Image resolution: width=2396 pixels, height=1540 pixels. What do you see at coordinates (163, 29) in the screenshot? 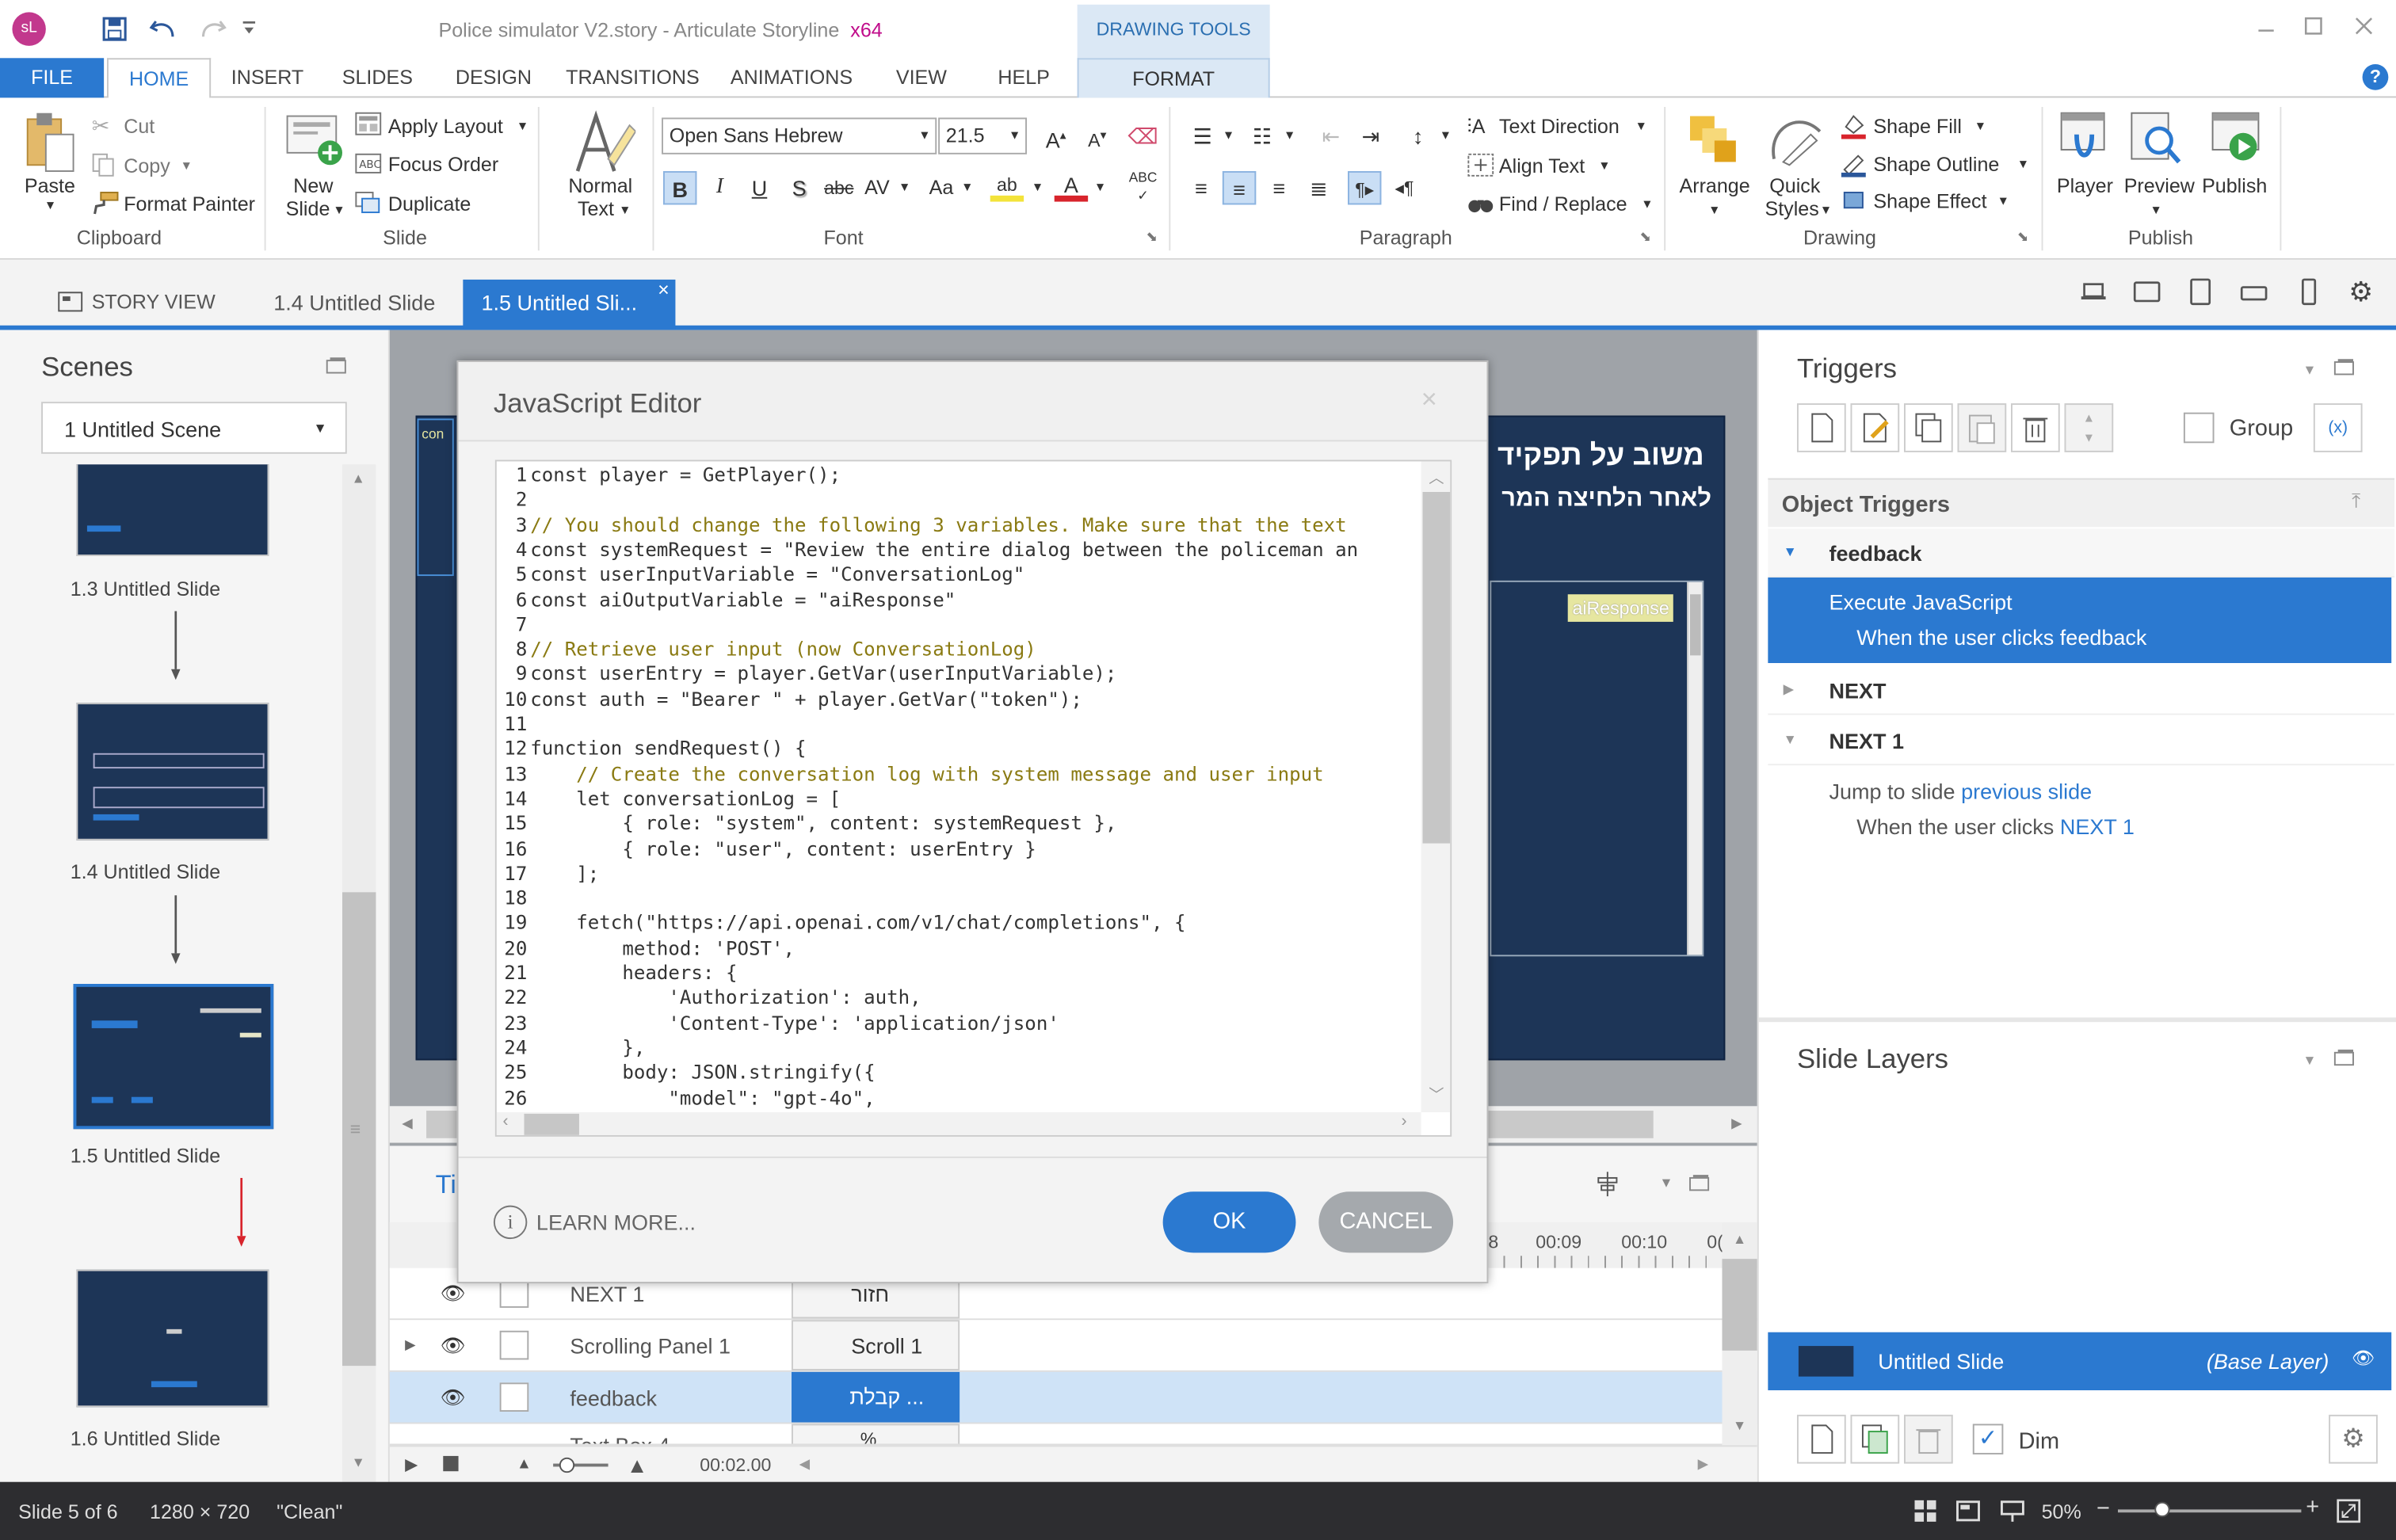
I see `undo-icon` at bounding box center [163, 29].